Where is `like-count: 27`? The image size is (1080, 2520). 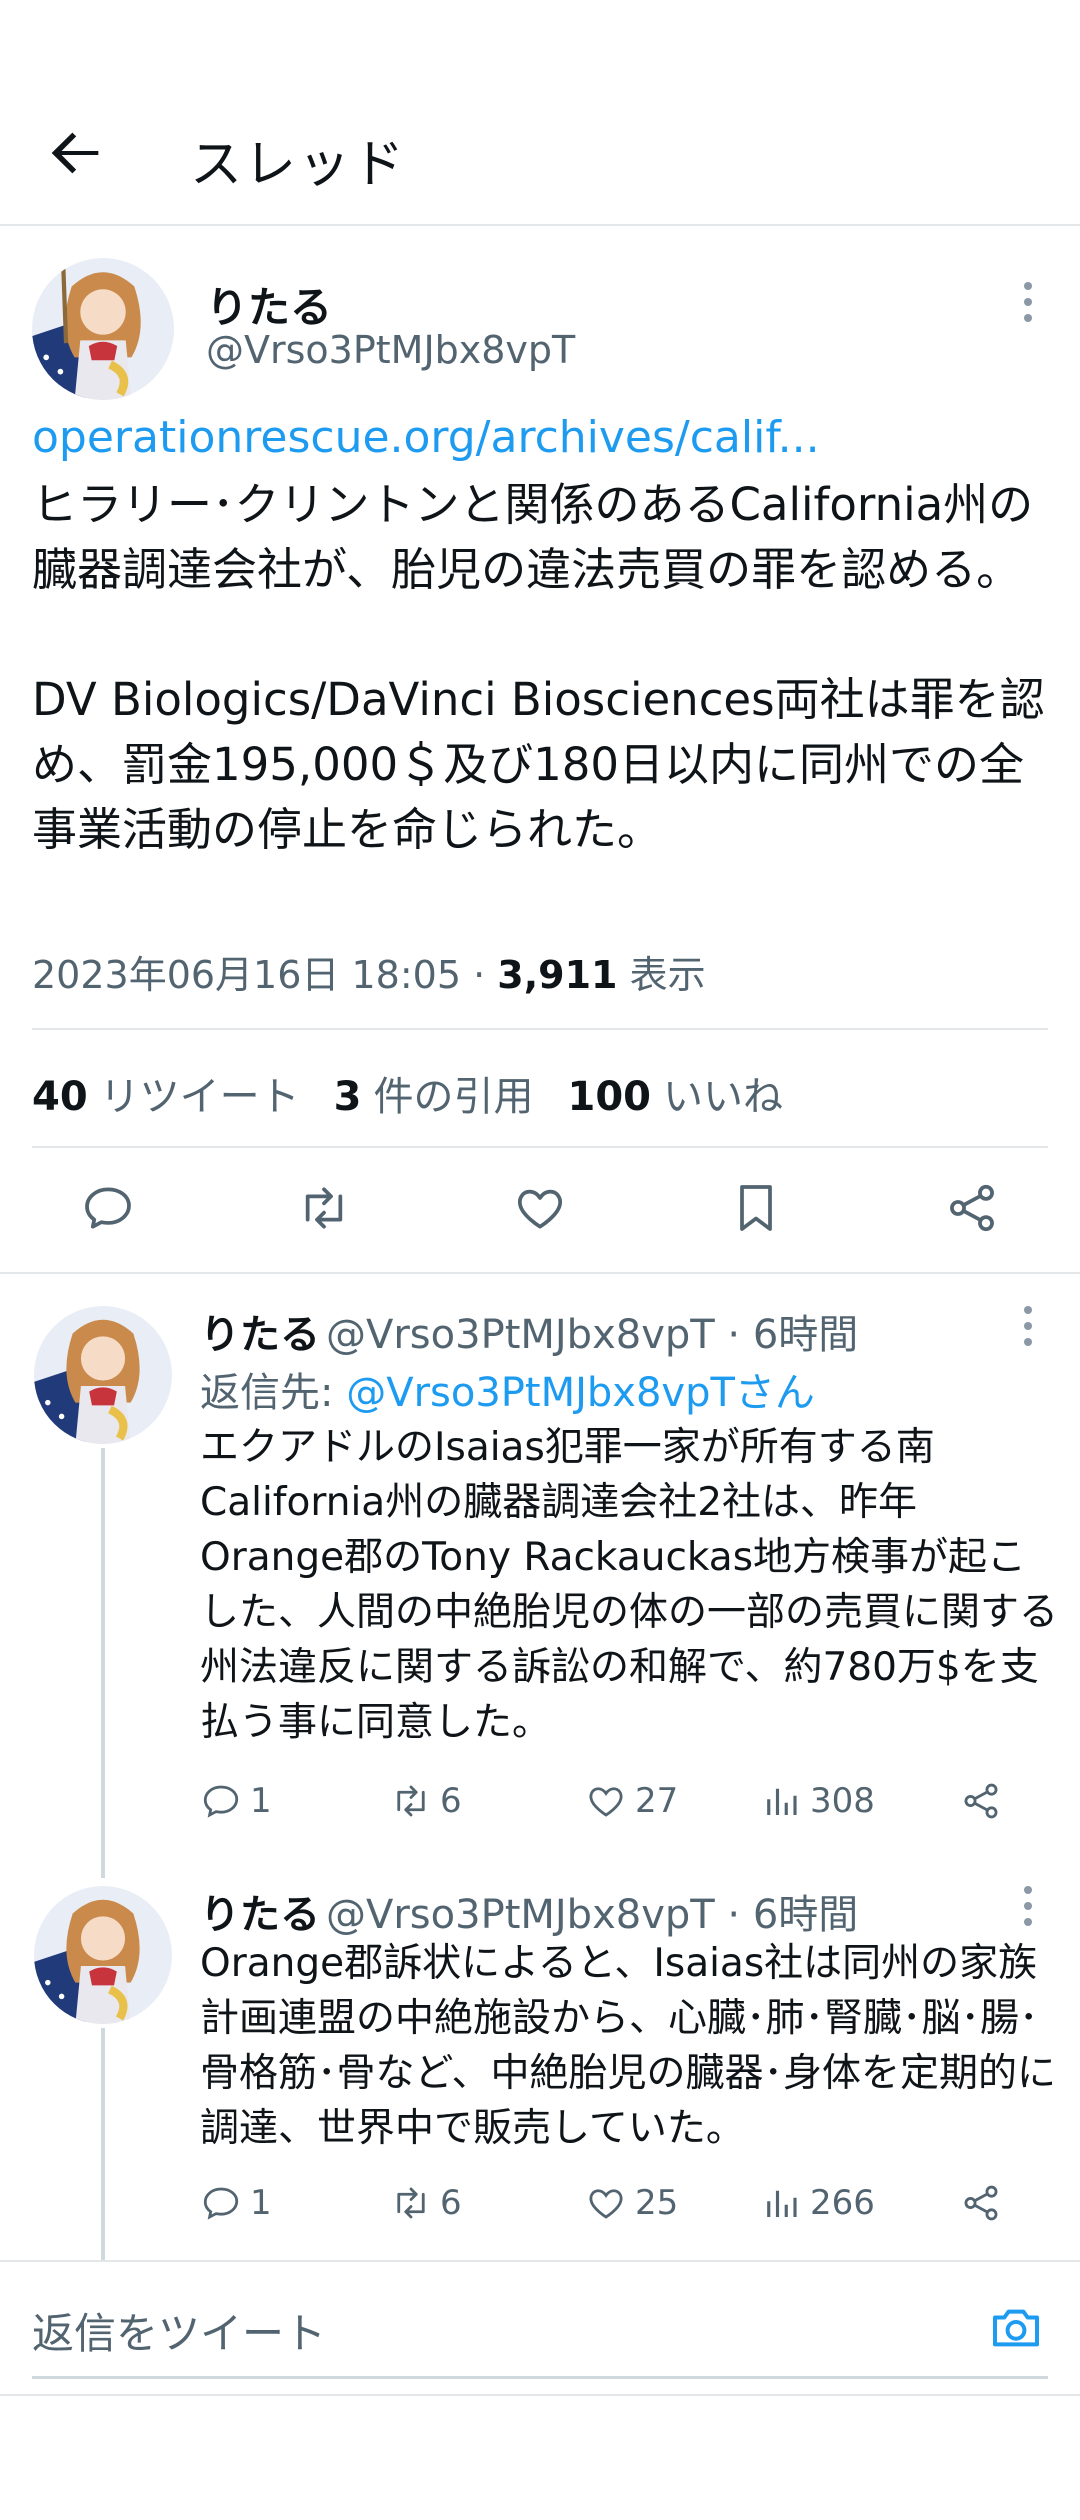 like-count: 27 is located at coordinates (672, 1801).